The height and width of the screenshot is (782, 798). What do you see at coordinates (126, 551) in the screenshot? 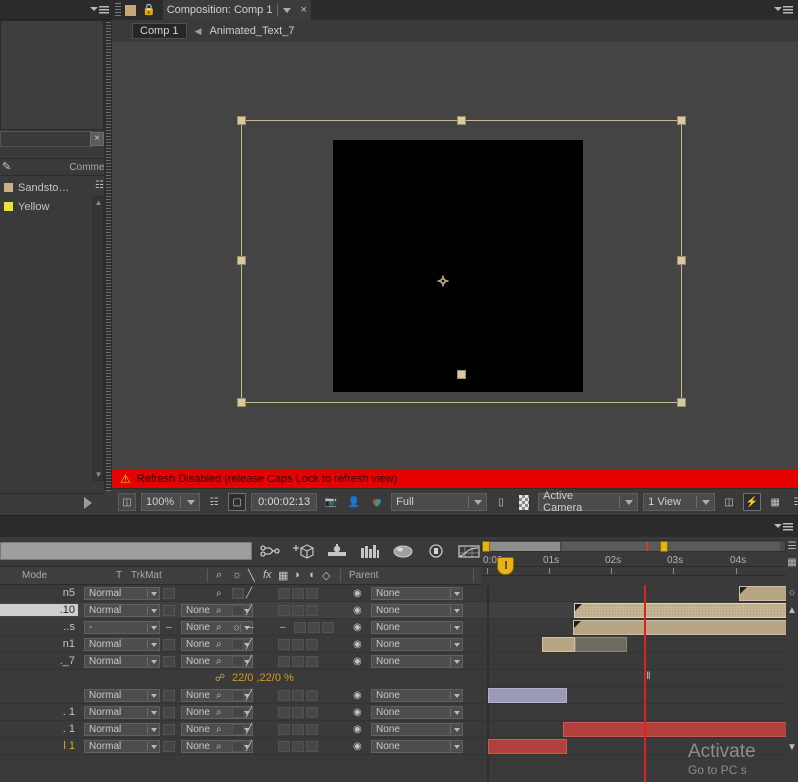
I see `timeline-search-input` at bounding box center [126, 551].